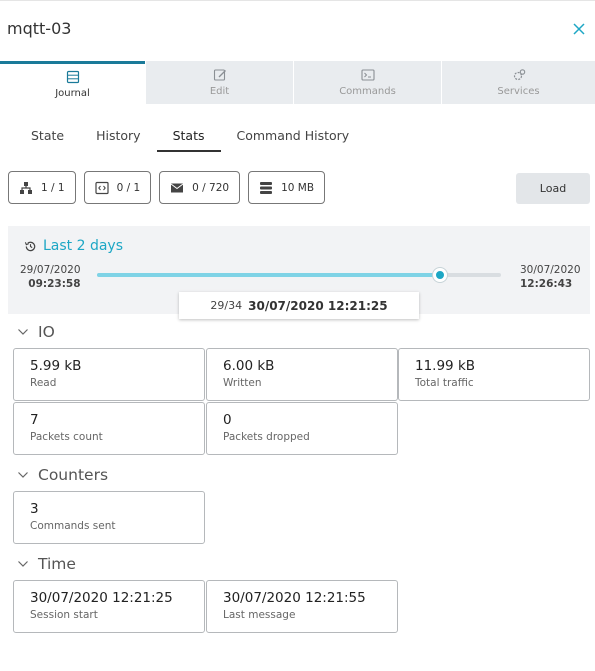 This screenshot has height=671, width=595. I want to click on tab-journal: Journal, so click(72, 82).